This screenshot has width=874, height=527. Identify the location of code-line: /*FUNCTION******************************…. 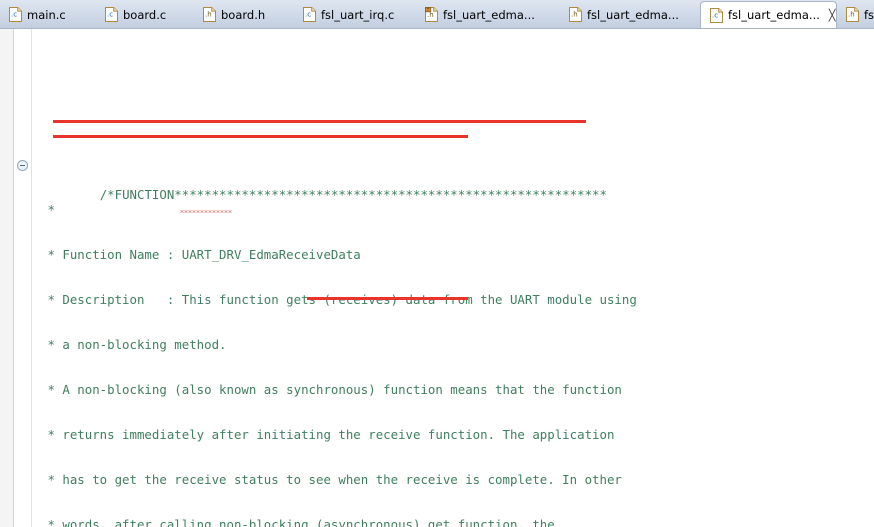
(437, 179).